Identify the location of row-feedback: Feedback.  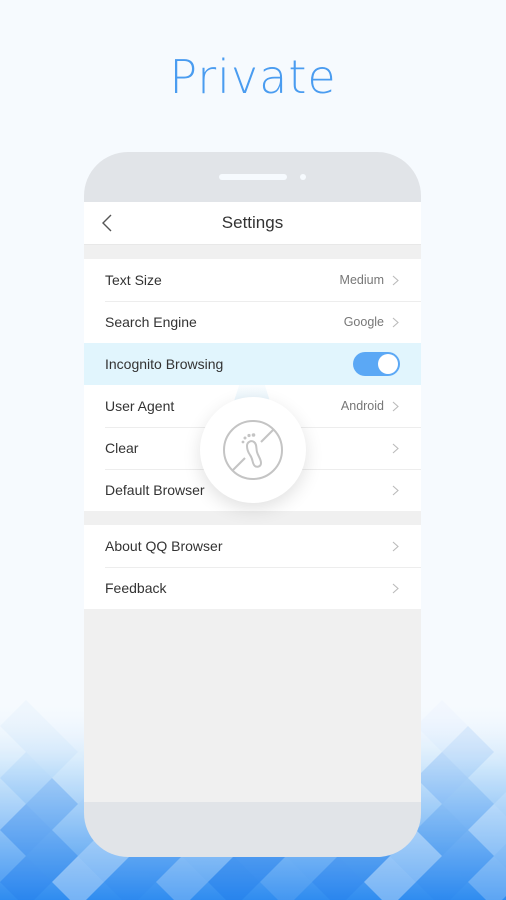
(252, 588).